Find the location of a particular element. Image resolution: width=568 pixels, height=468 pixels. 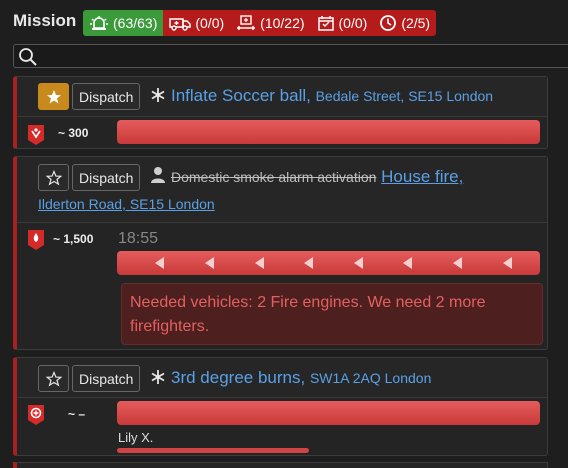

mission-address: Bedale Street, SE15 London is located at coordinates (404, 96).